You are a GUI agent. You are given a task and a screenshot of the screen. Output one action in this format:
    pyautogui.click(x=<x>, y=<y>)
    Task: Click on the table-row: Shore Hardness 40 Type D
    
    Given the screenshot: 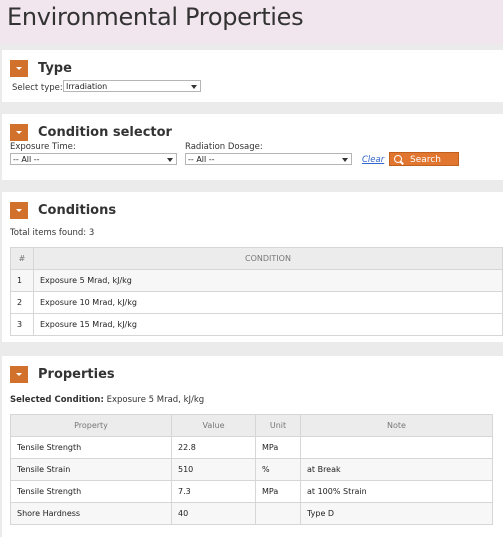 What is the action you would take?
    pyautogui.click(x=251, y=513)
    